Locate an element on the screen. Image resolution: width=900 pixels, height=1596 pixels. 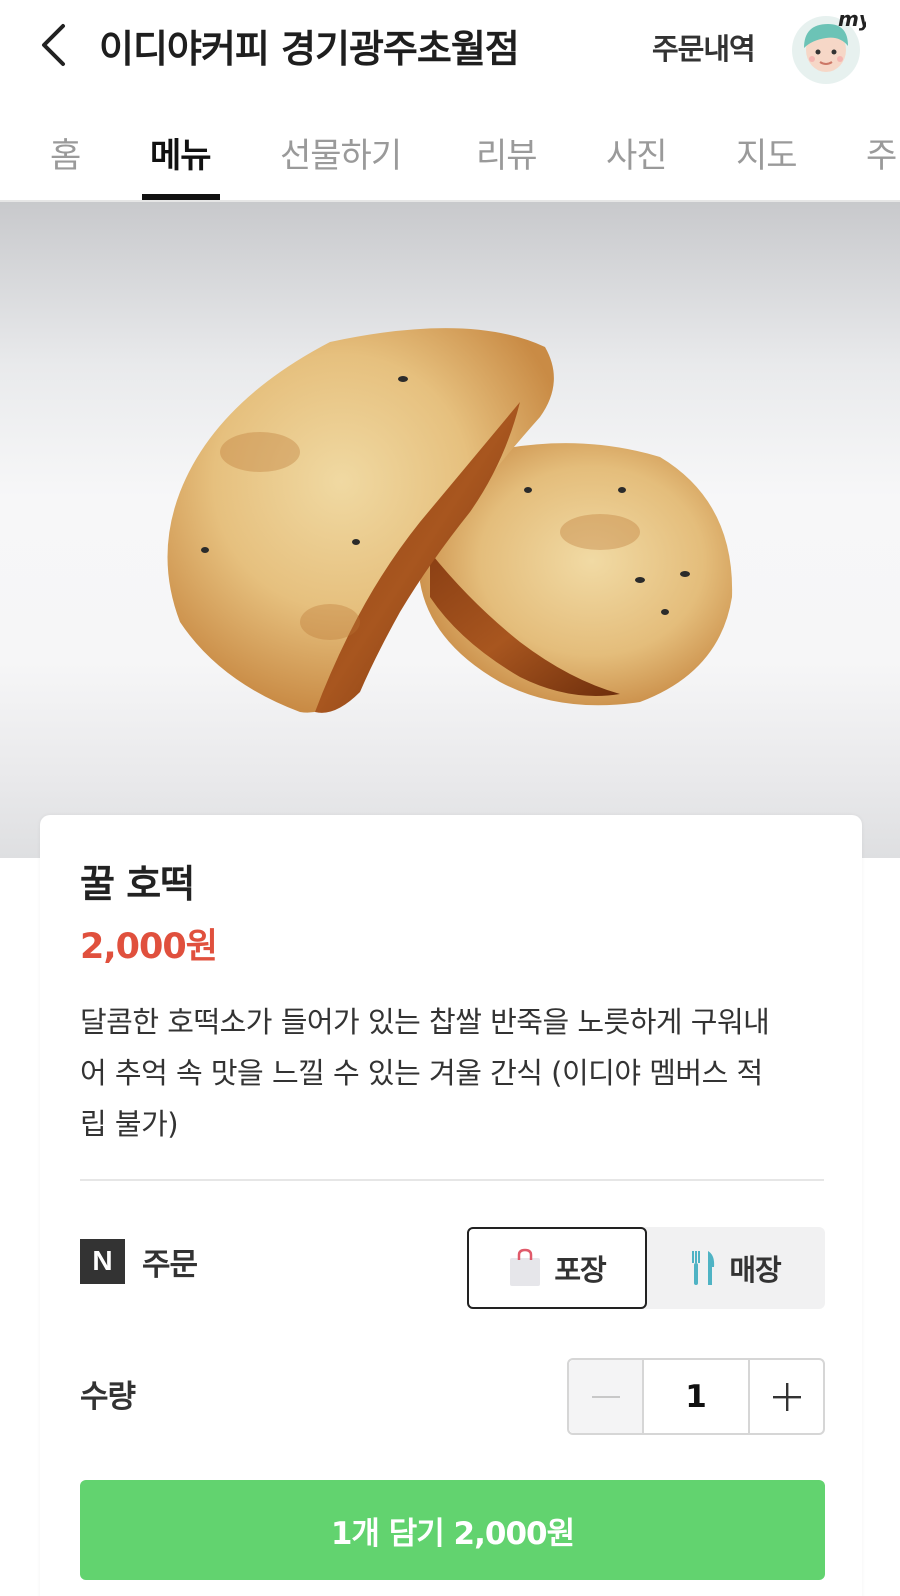
plus-icon is located at coordinates (786, 1396).